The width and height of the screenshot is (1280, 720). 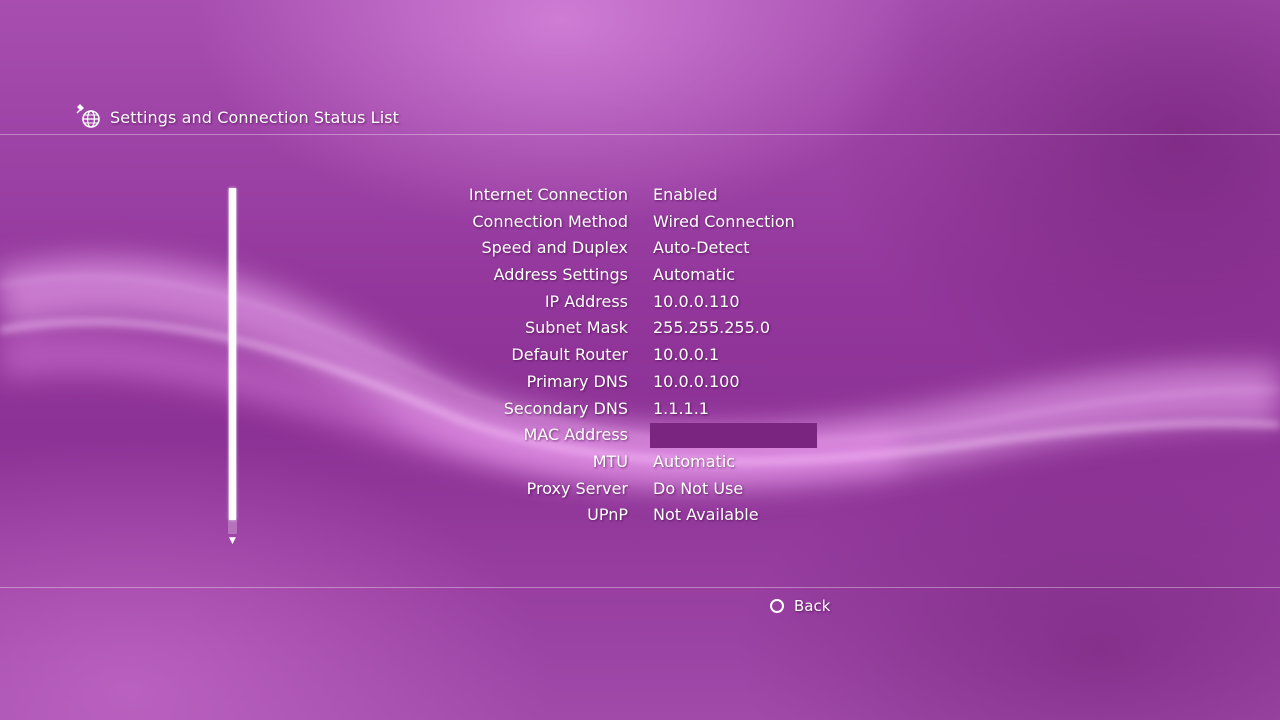 What do you see at coordinates (232, 541) in the screenshot?
I see `scroll-down-arrow-icon: ▼` at bounding box center [232, 541].